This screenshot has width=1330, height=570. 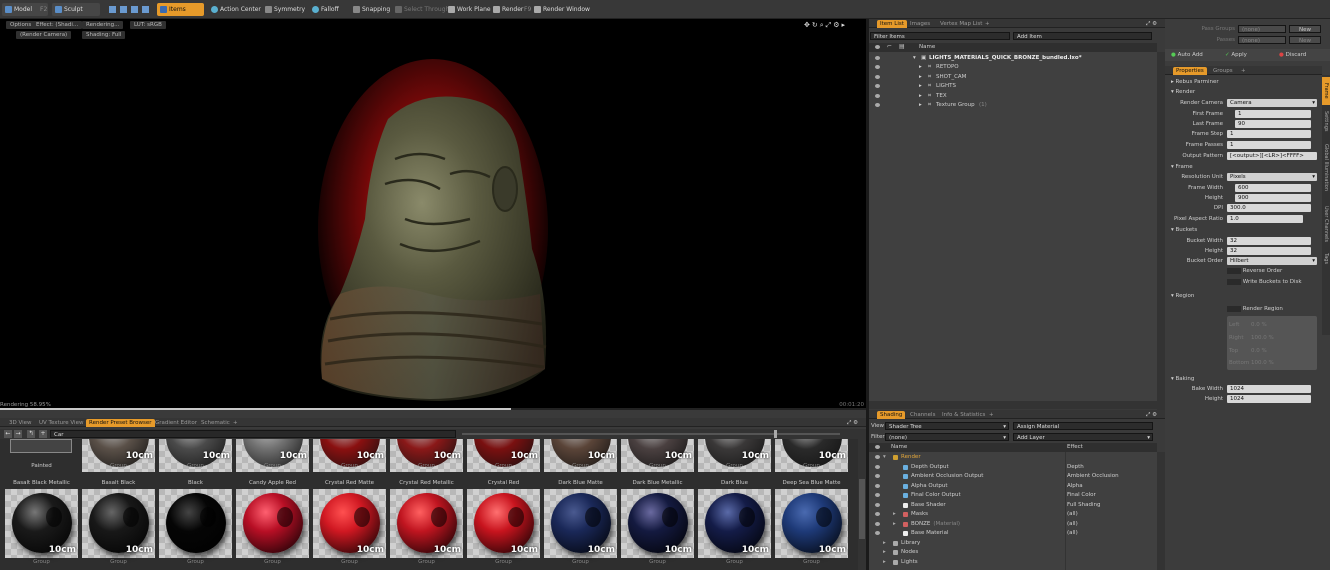 What do you see at coordinates (1013, 86) in the screenshot?
I see `tree-item: ▸ ⌗ LIGHTS` at bounding box center [1013, 86].